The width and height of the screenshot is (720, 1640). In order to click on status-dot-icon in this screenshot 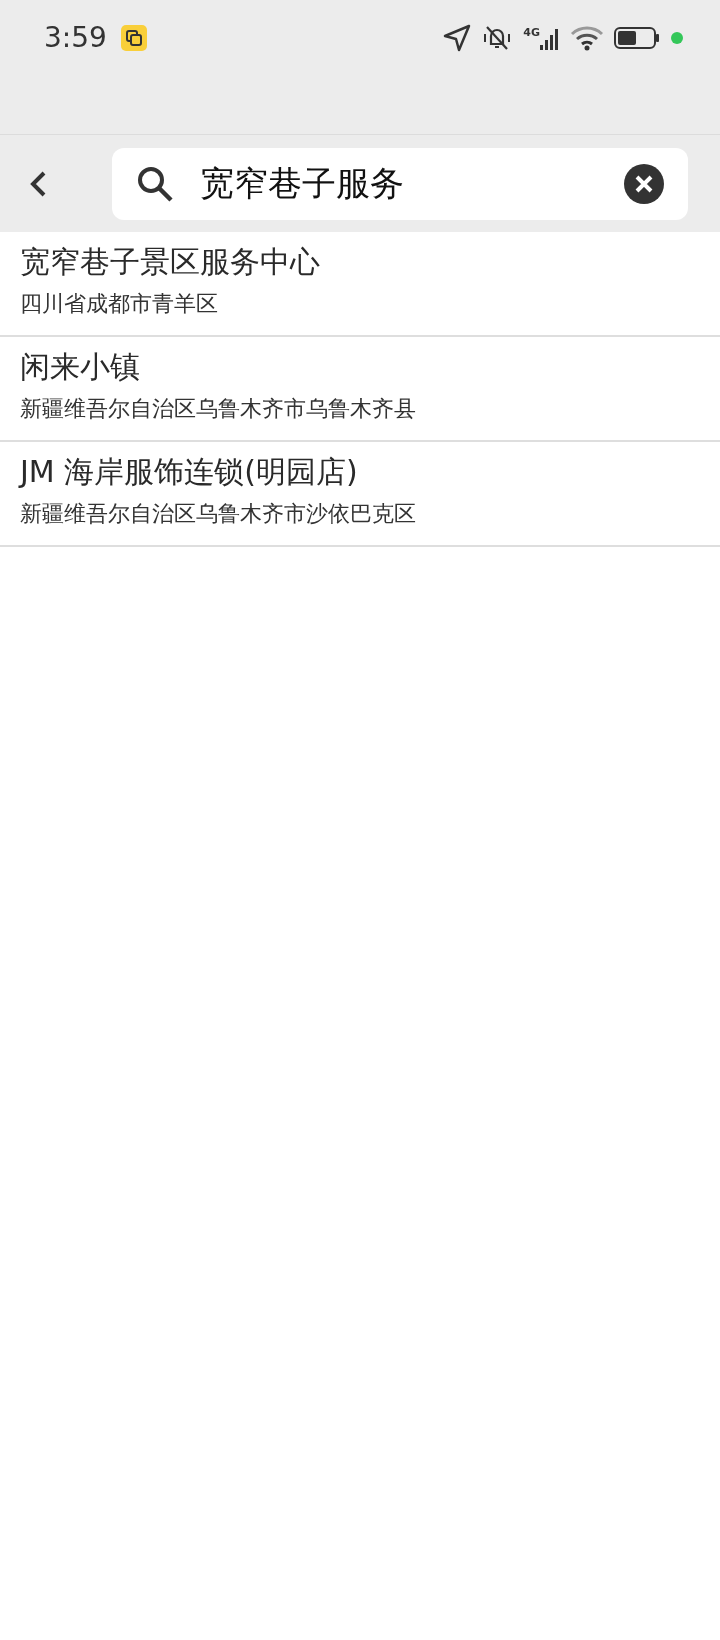, I will do `click(677, 38)`.